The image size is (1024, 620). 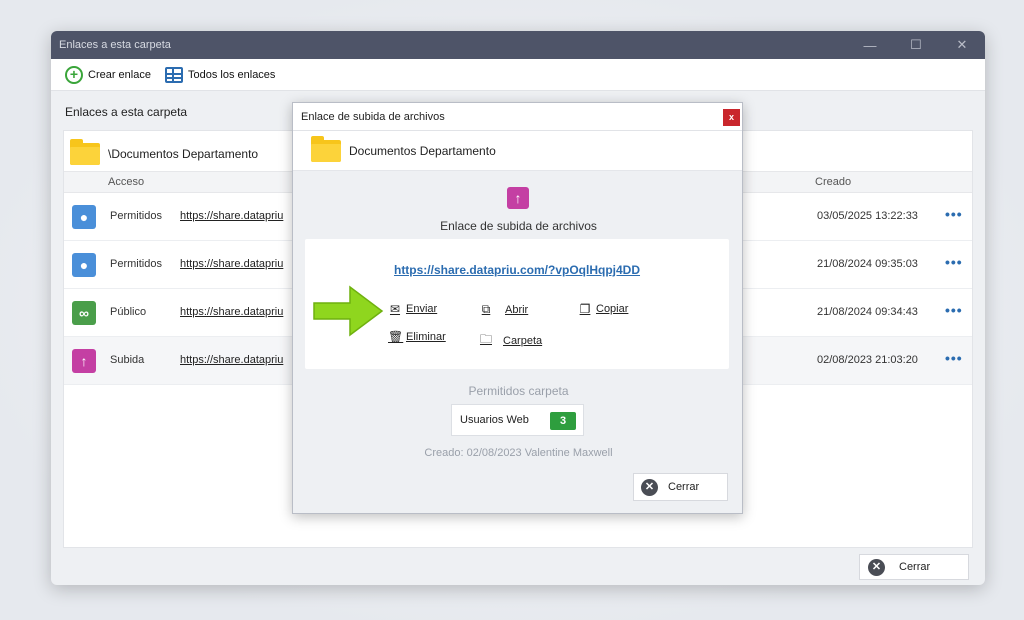 What do you see at coordinates (183, 154) in the screenshot?
I see `folder-path-text: \Documentos Departamento` at bounding box center [183, 154].